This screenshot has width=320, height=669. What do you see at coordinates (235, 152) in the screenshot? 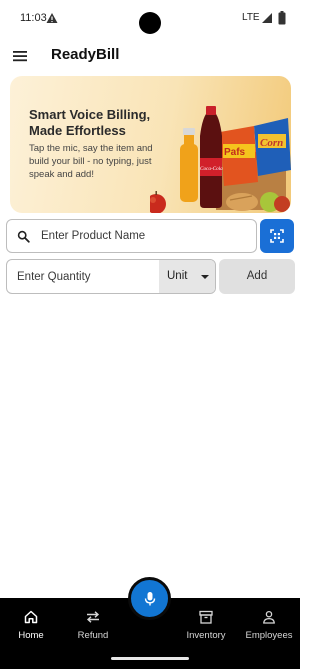
I see `chips-bag-label: Pafs` at bounding box center [235, 152].